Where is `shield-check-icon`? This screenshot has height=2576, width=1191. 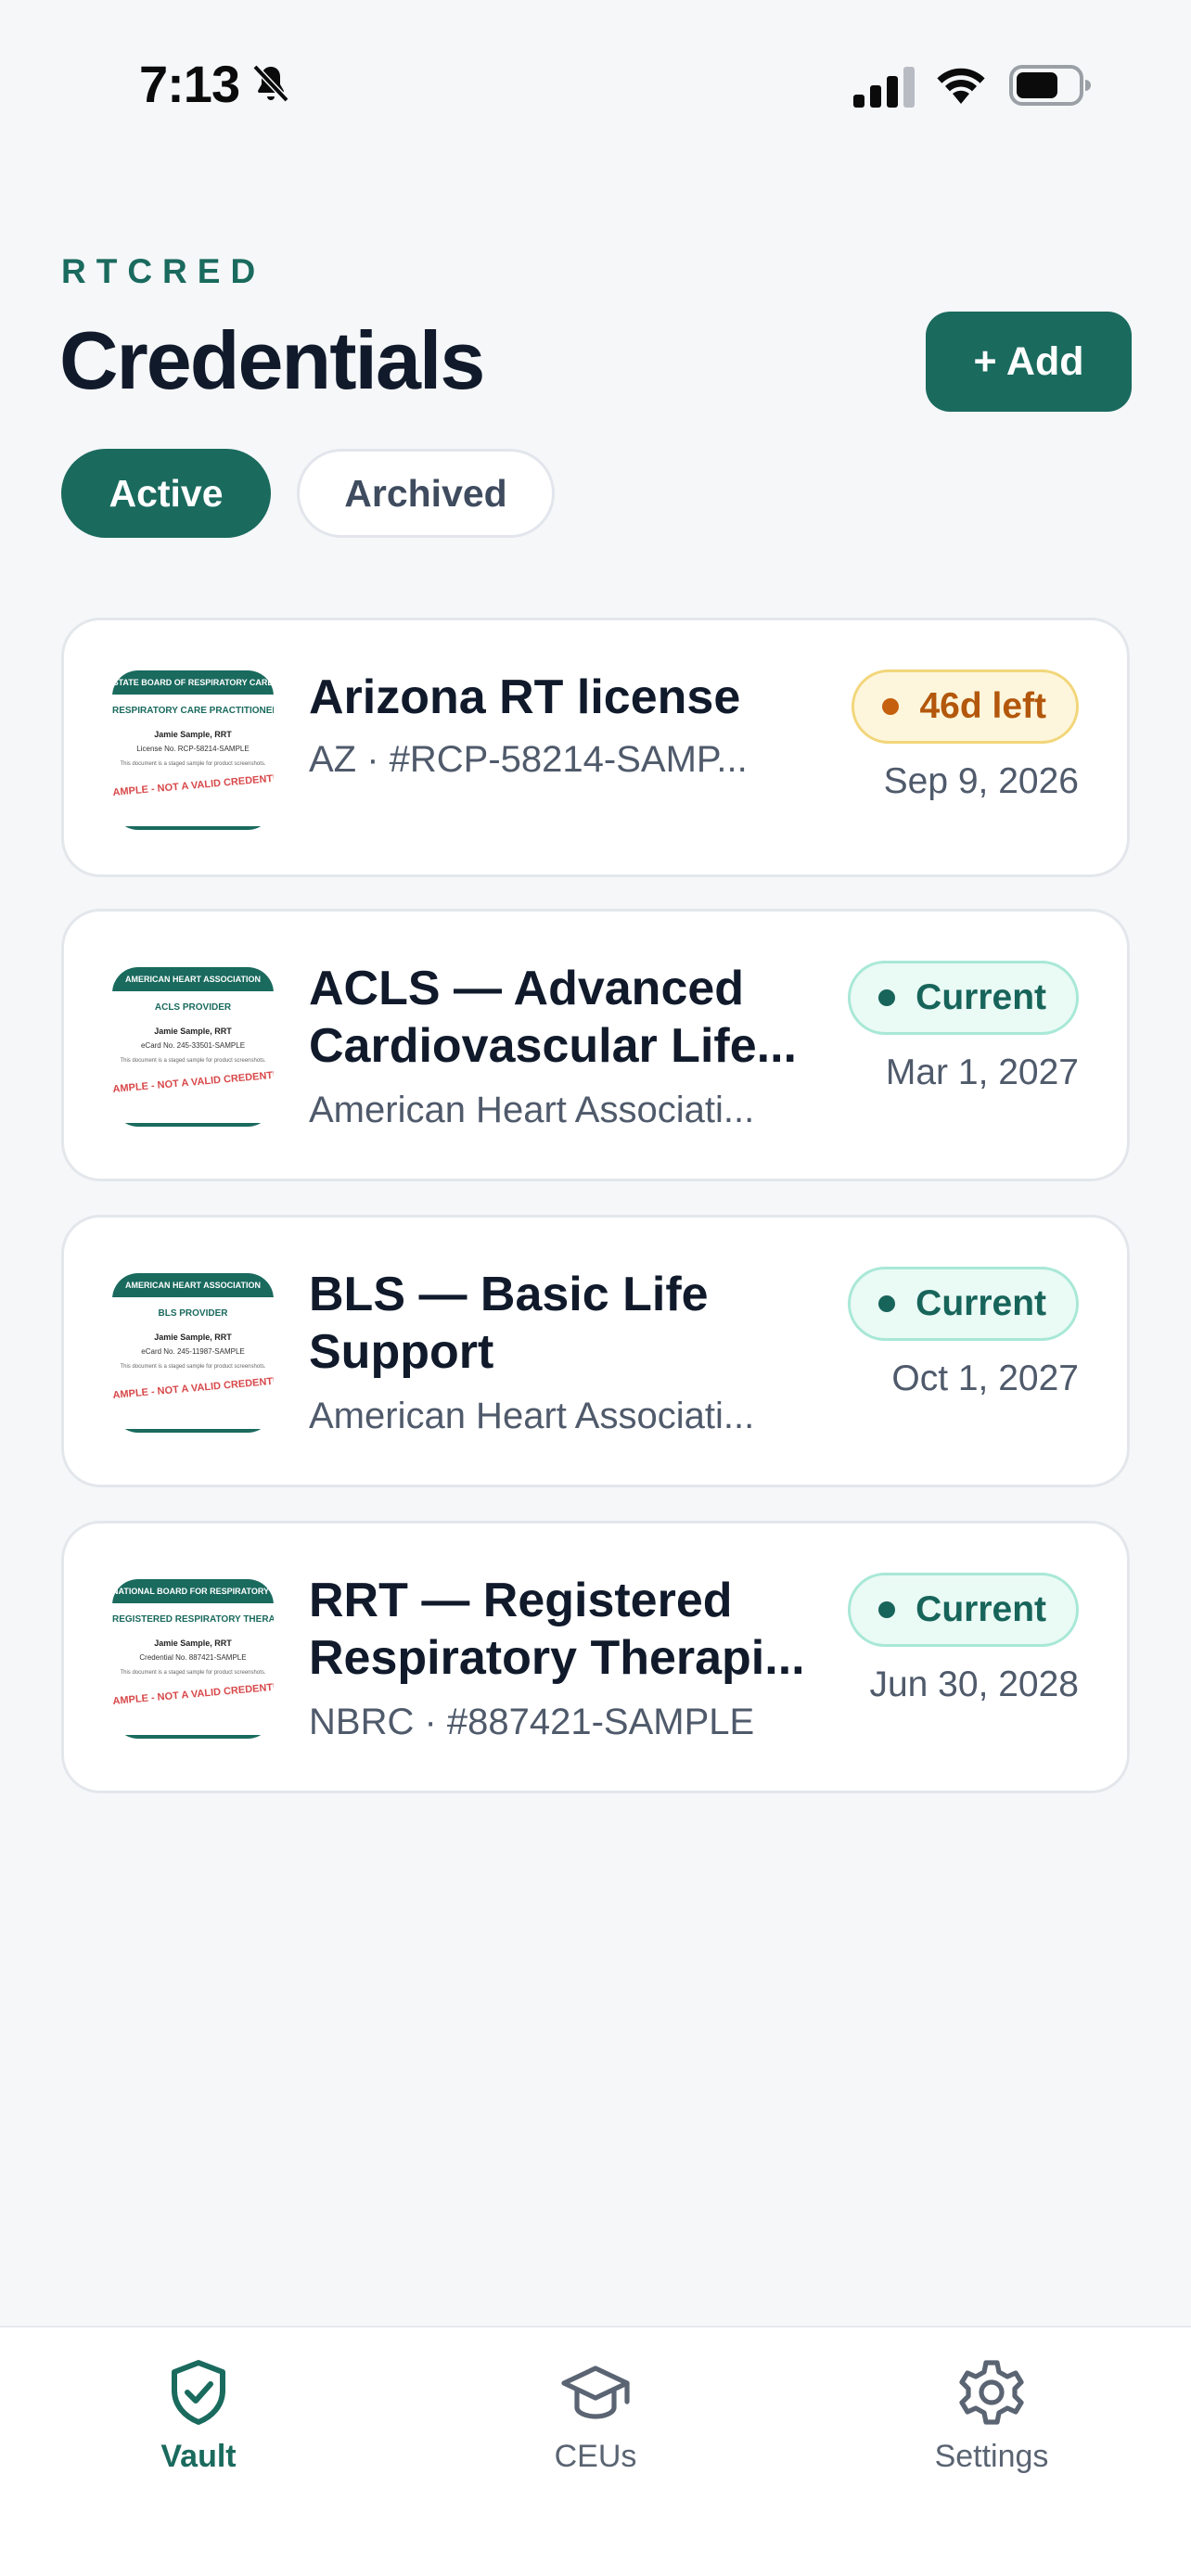
shield-check-icon is located at coordinates (198, 2393).